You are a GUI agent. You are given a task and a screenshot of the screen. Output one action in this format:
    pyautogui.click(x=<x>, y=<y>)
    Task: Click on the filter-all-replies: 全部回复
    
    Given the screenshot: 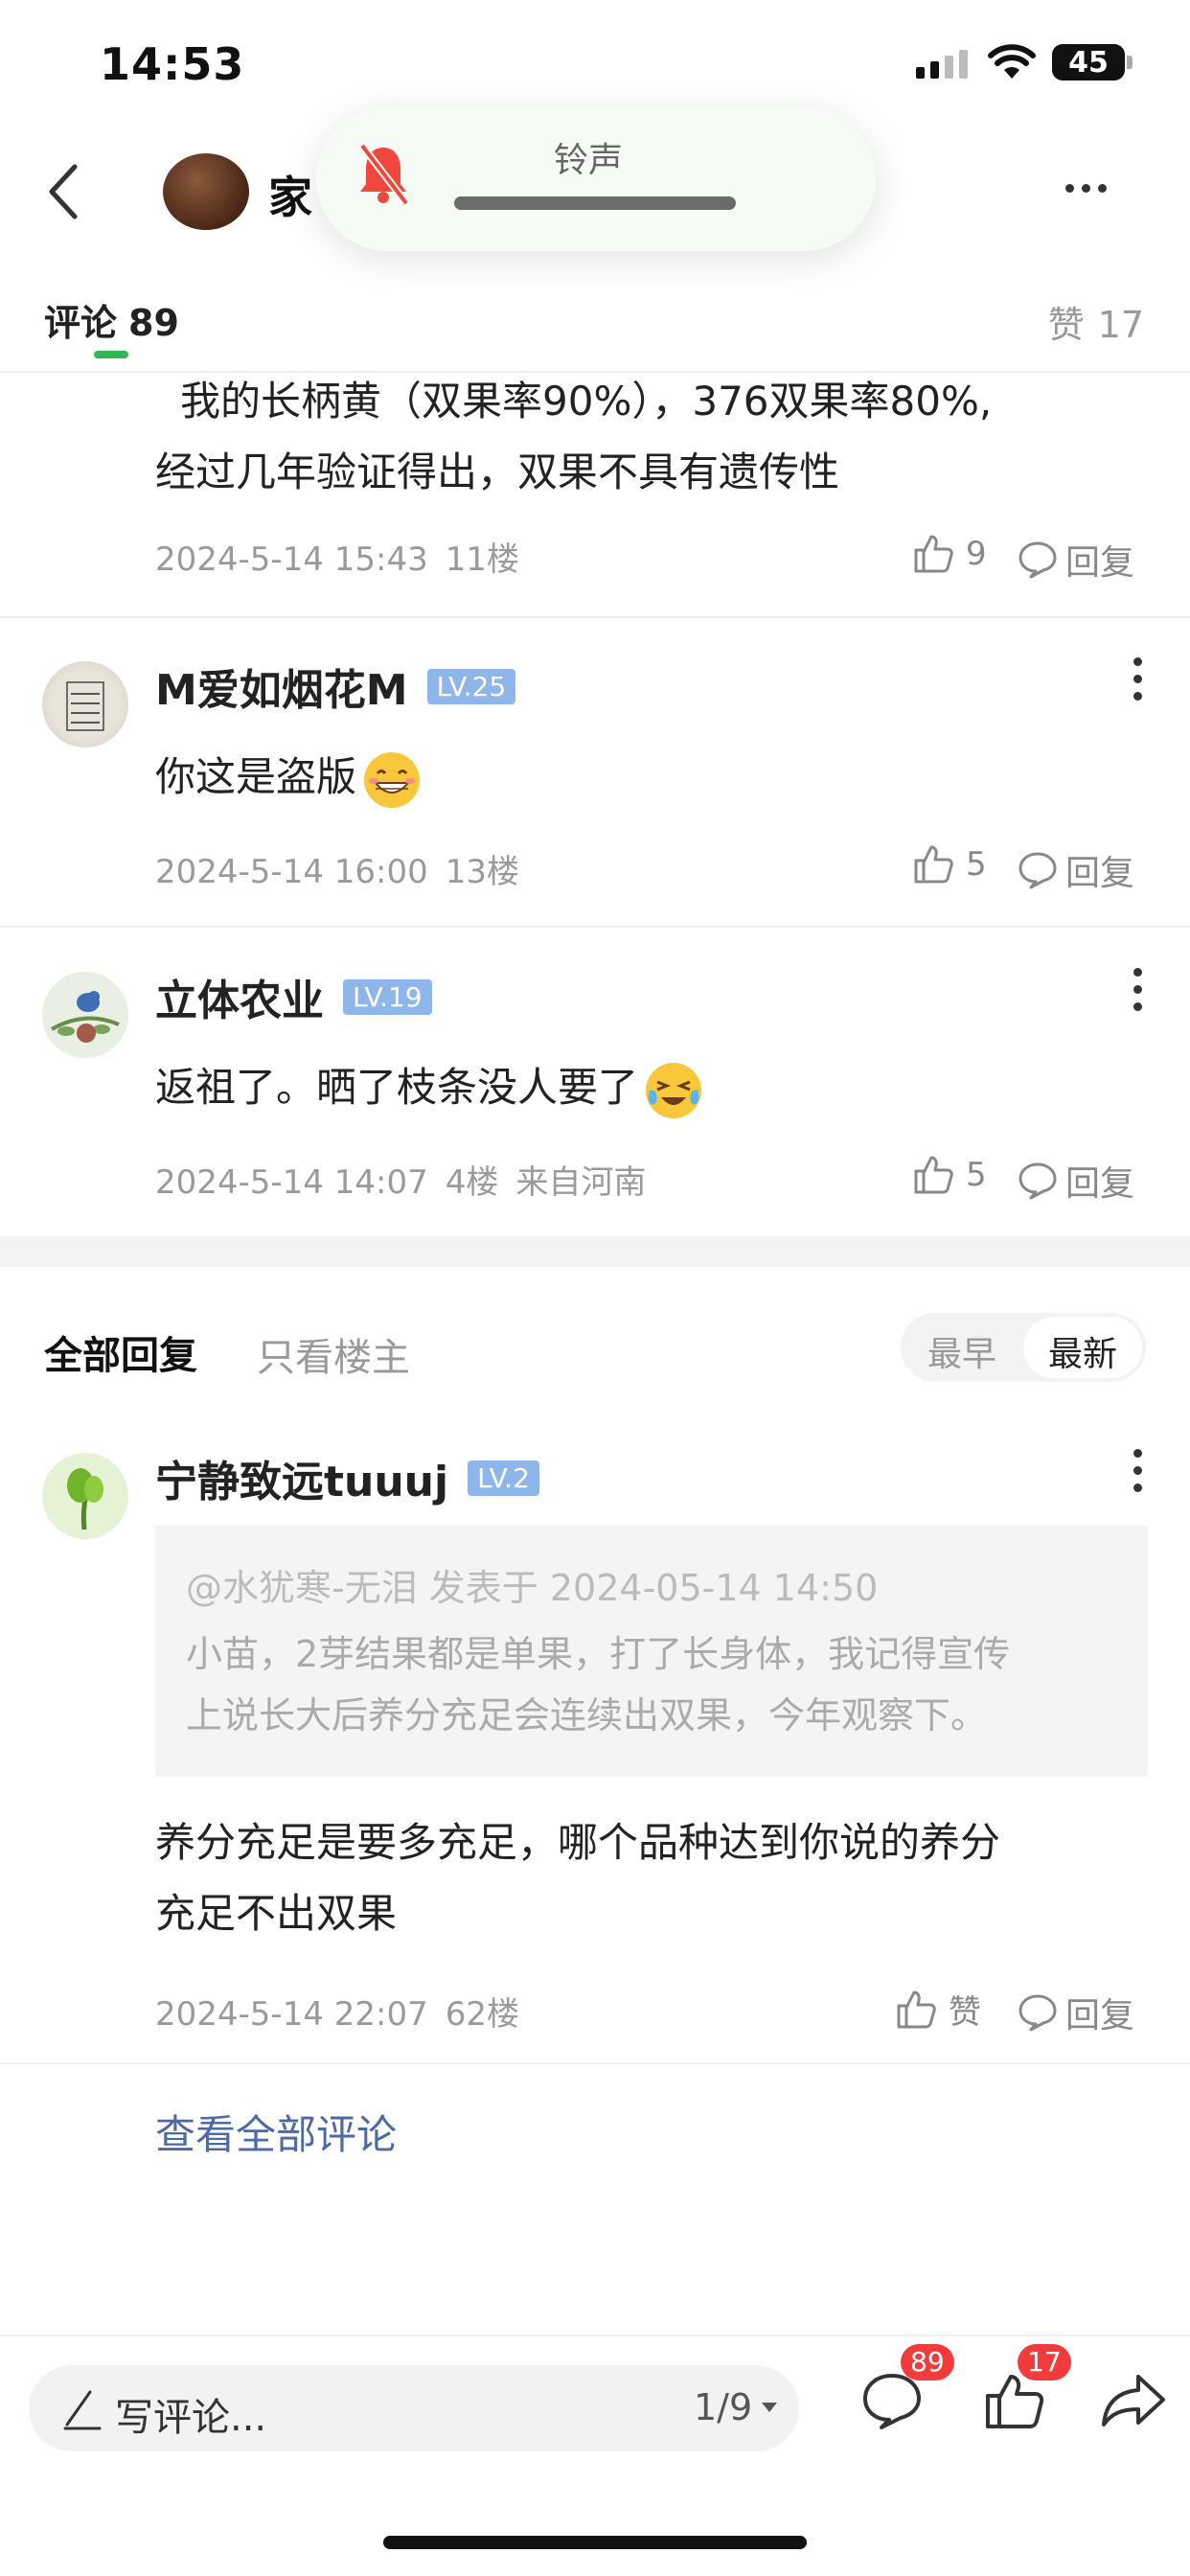 What is the action you would take?
    pyautogui.click(x=121, y=1352)
    